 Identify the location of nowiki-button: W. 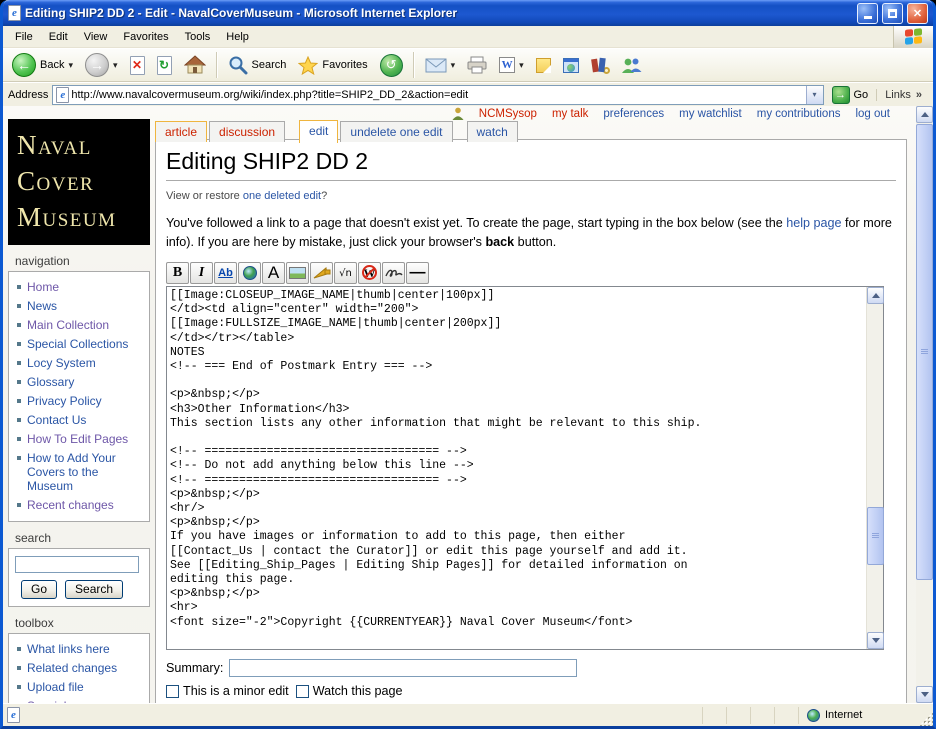
(369, 273).